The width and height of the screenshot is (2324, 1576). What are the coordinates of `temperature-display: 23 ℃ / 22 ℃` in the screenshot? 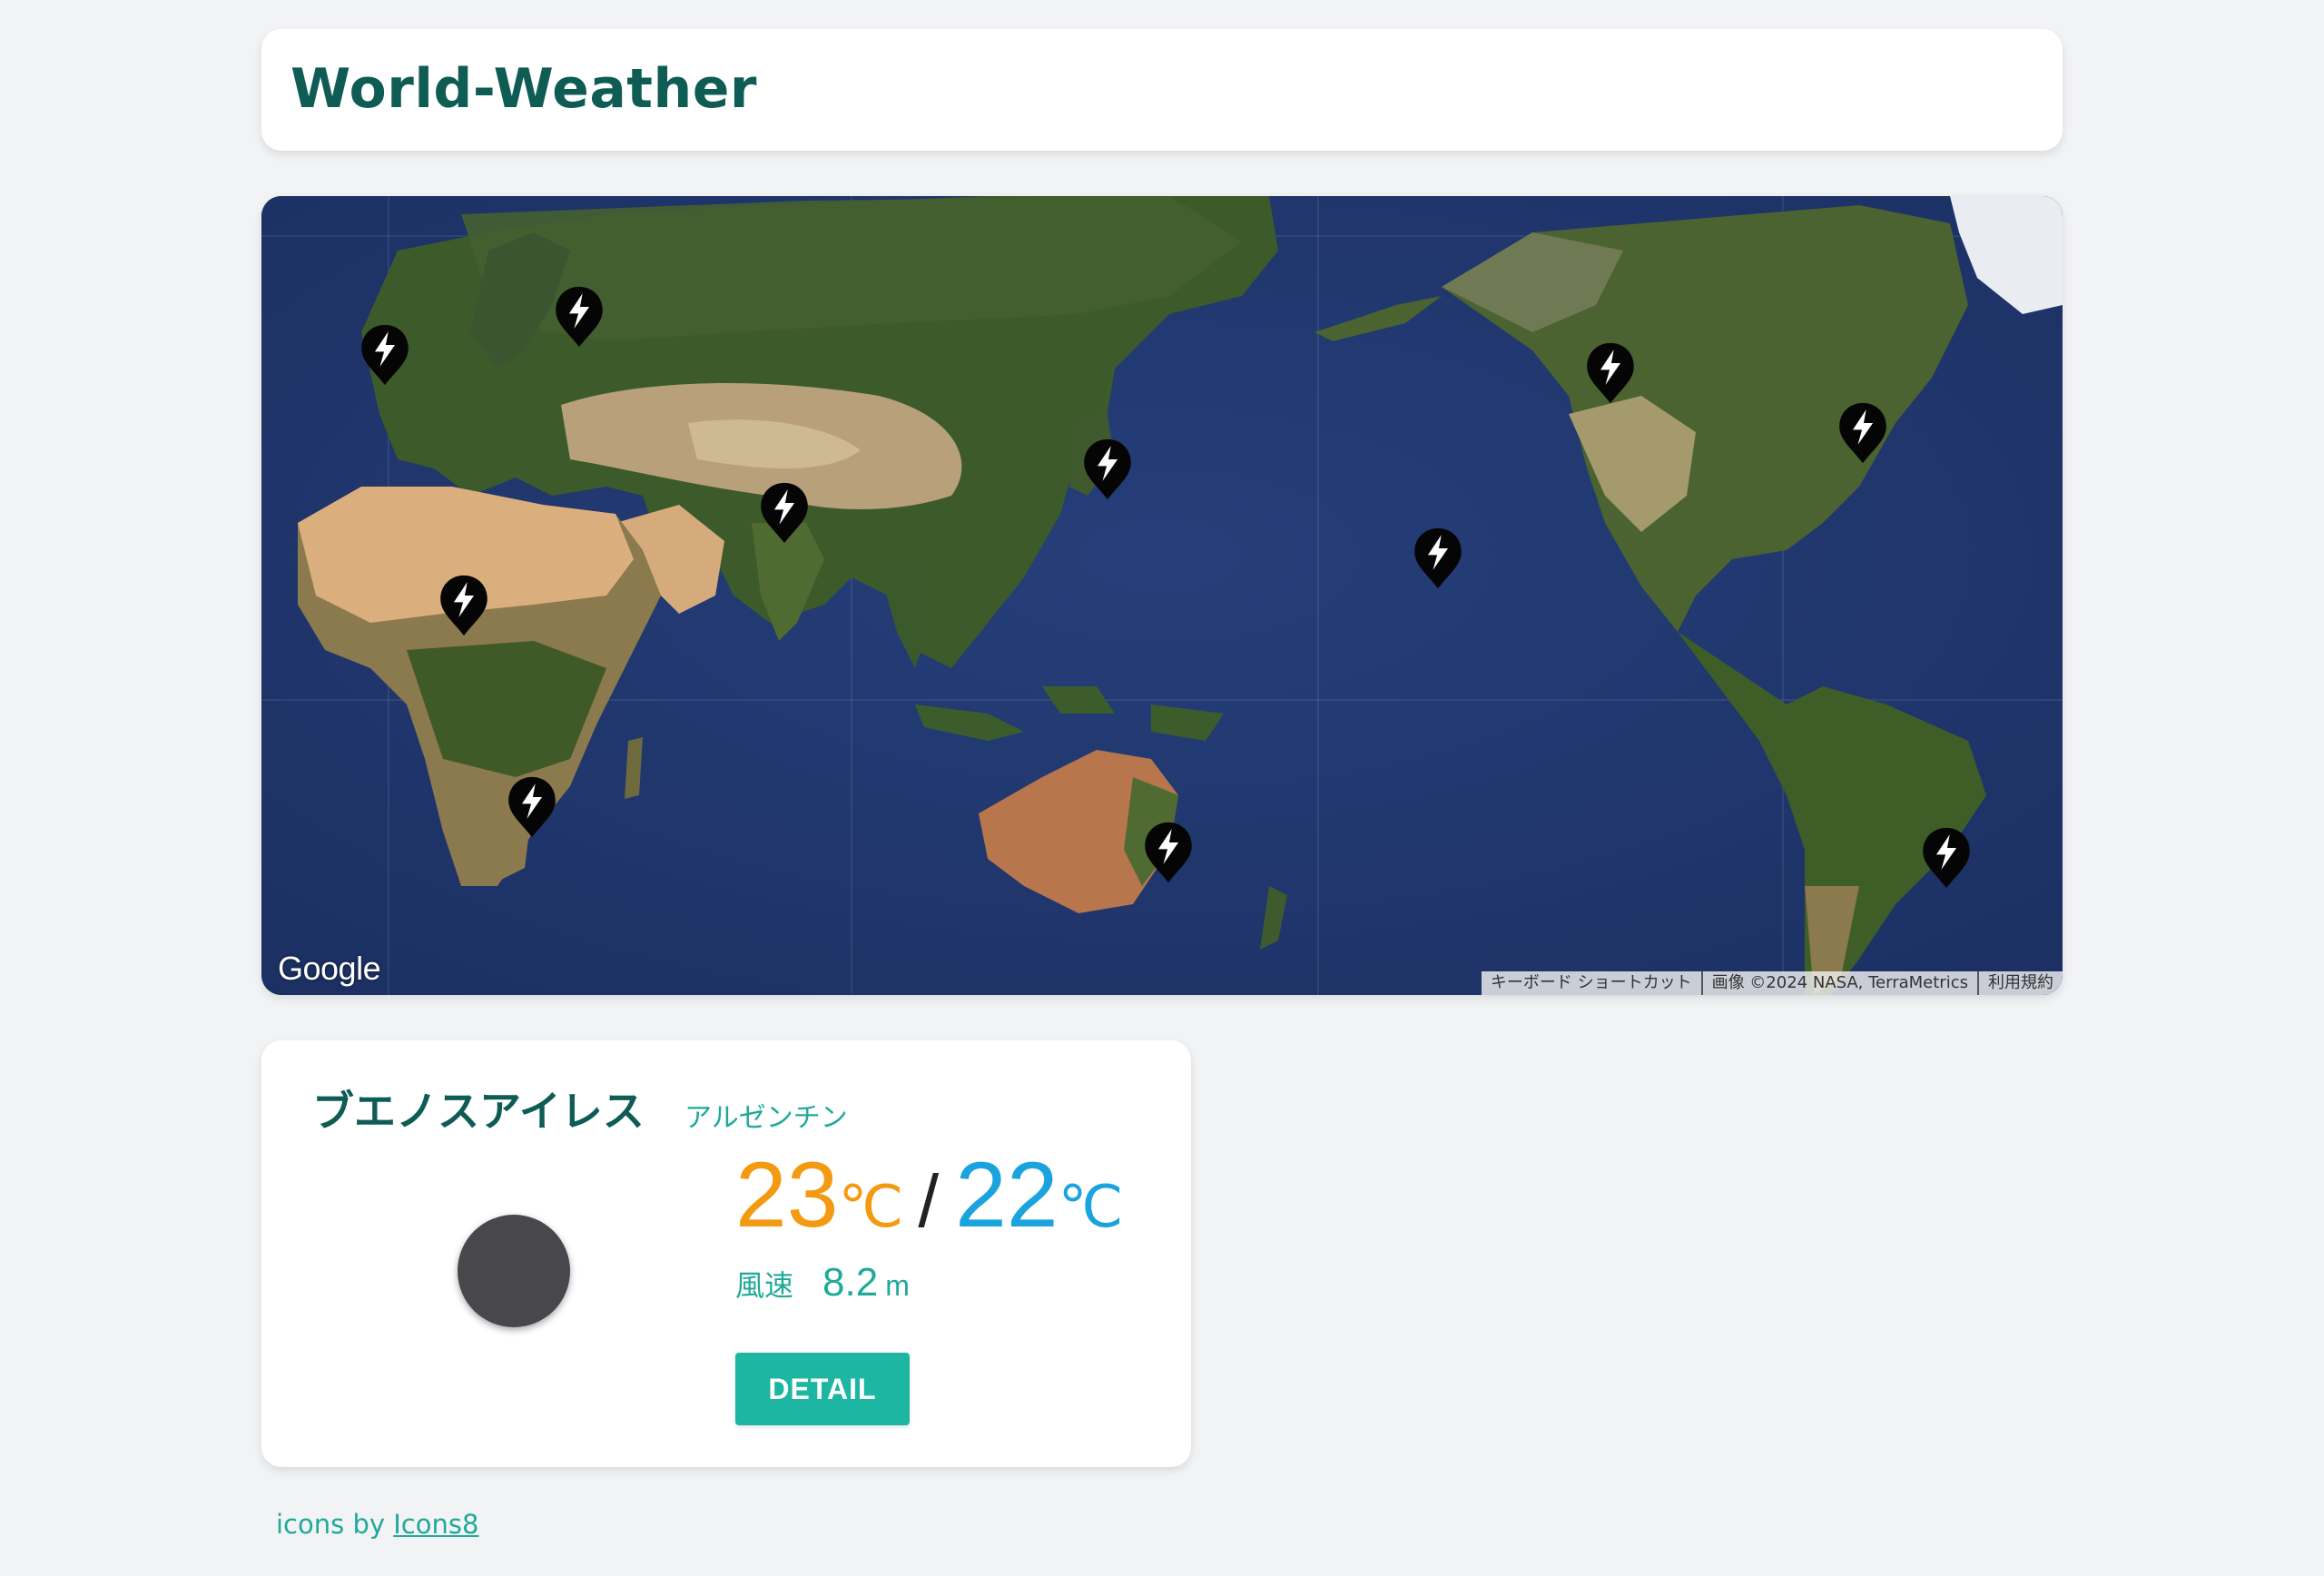 It's located at (929, 1194).